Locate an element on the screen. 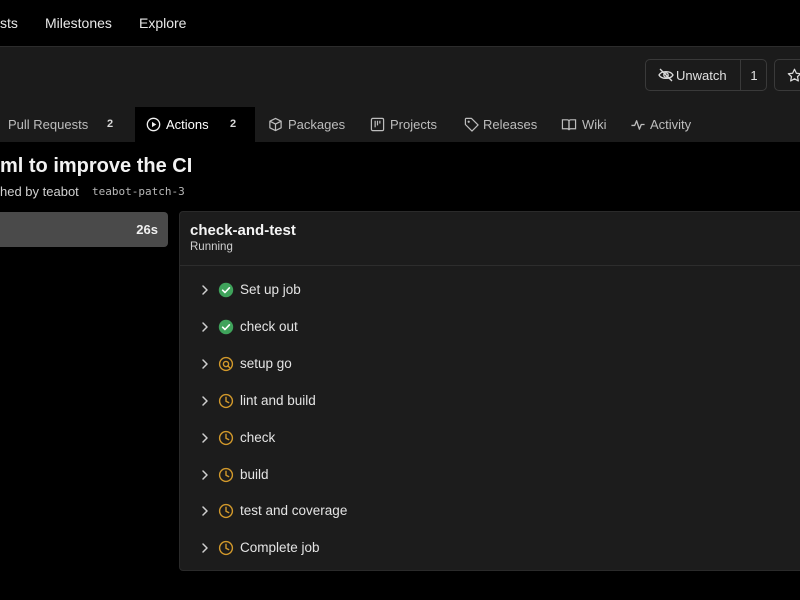  tab-label: Projects is located at coordinates (413, 124).